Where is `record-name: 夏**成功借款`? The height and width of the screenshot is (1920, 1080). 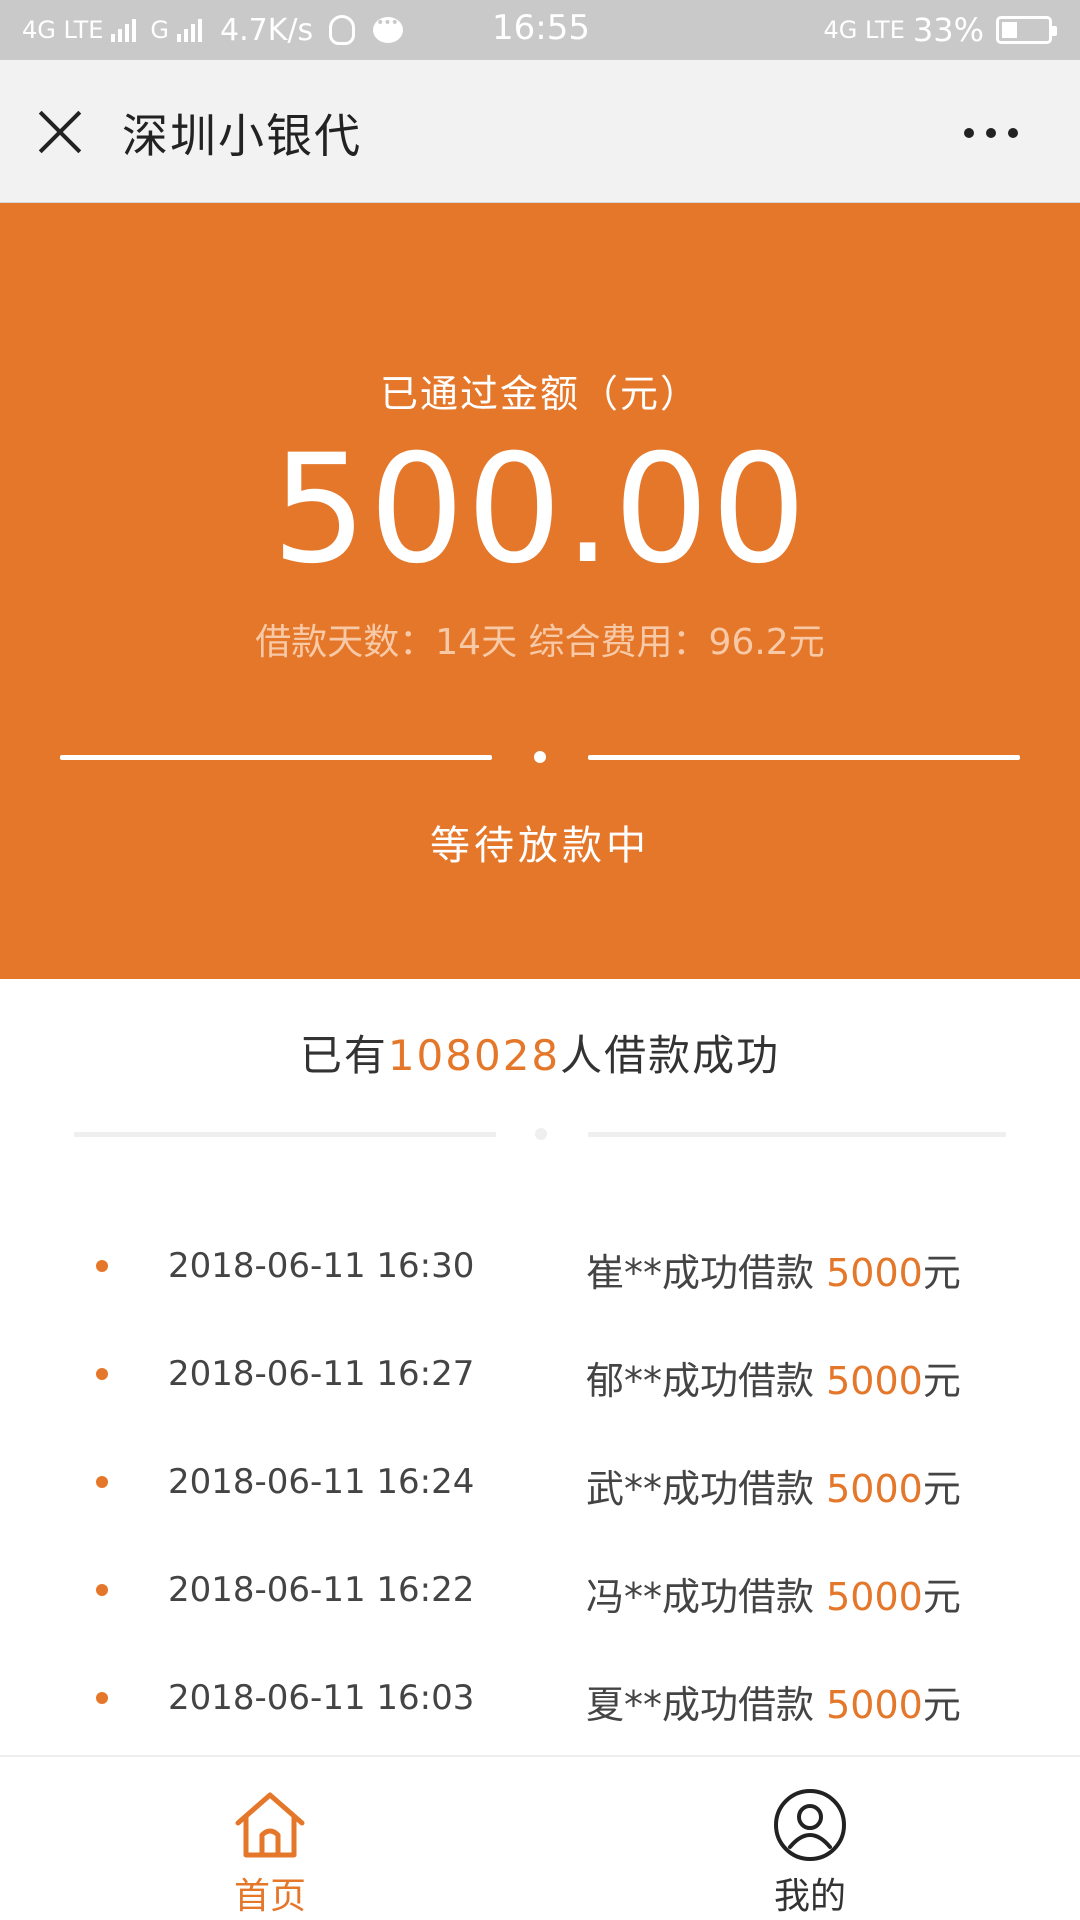
record-name: 夏**成功借款 is located at coordinates (706, 1705).